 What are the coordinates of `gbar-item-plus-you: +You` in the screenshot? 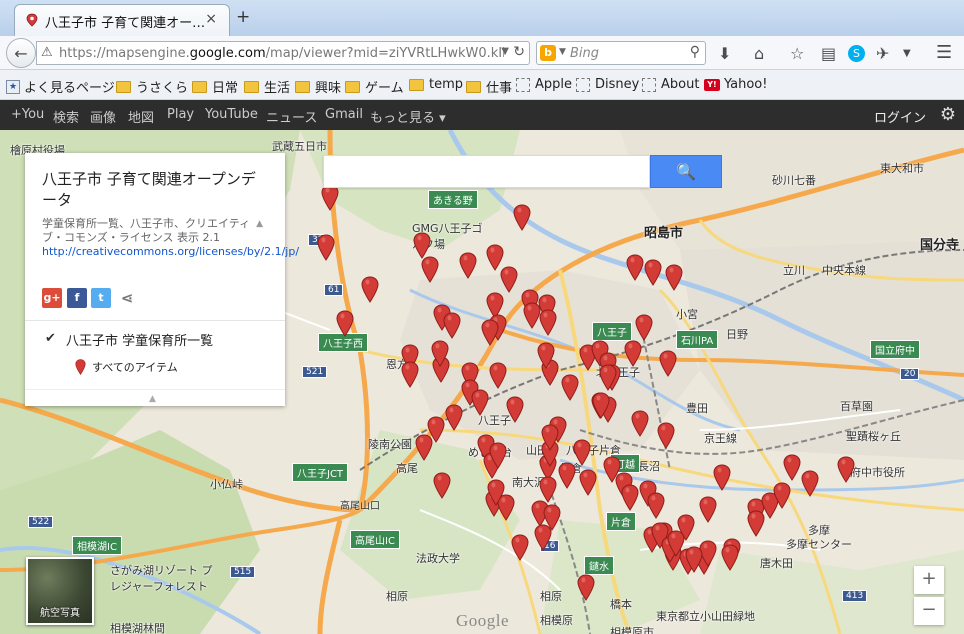 It's located at (27, 114).